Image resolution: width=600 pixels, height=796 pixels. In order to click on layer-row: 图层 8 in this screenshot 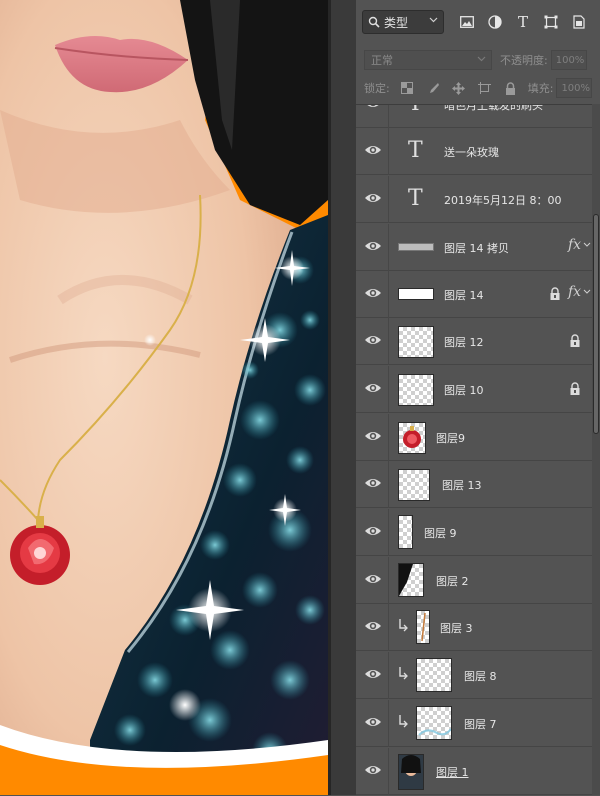, I will do `click(474, 675)`.